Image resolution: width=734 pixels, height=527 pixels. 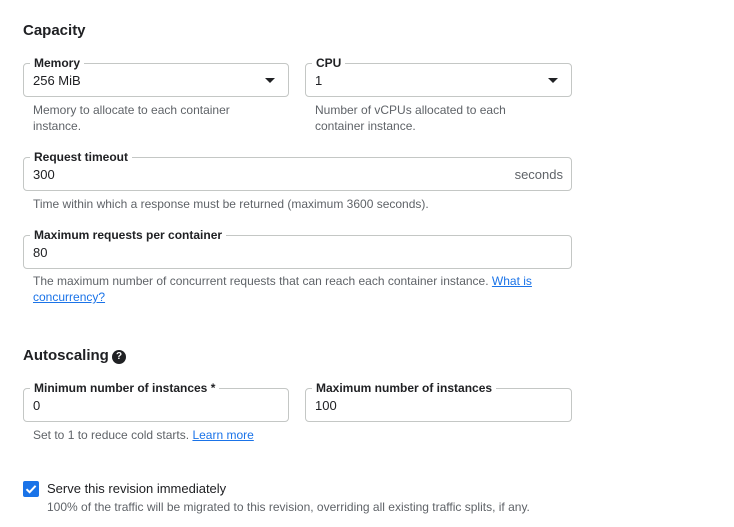 I want to click on max-instances-value: 100, so click(x=326, y=405).